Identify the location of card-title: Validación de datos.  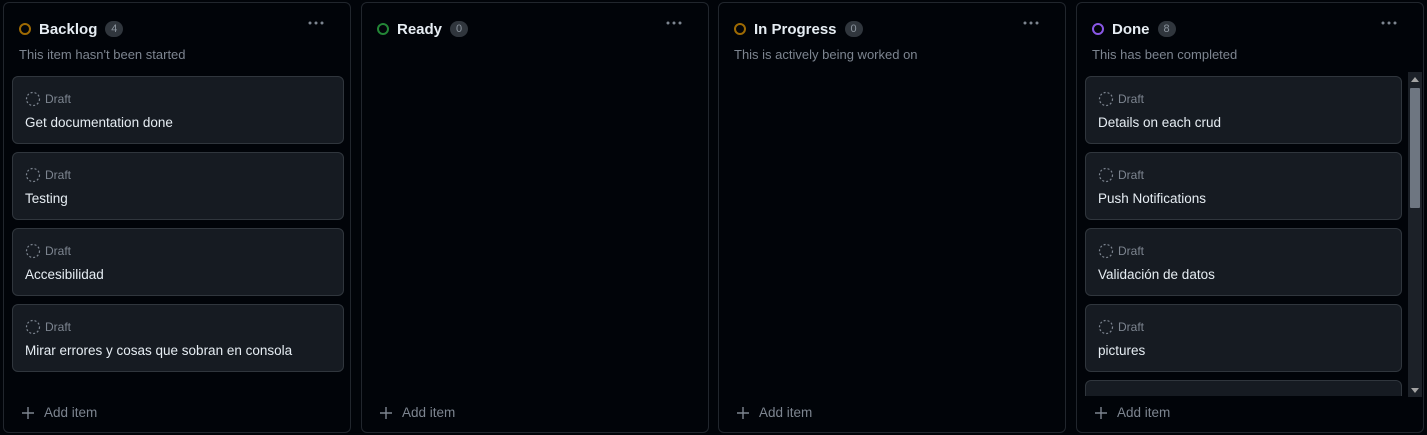
(1156, 274).